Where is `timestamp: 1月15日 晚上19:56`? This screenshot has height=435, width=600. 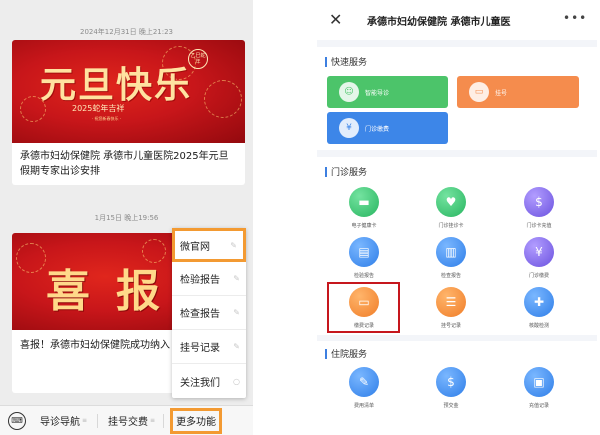 timestamp: 1月15日 晚上19:56 is located at coordinates (126, 218).